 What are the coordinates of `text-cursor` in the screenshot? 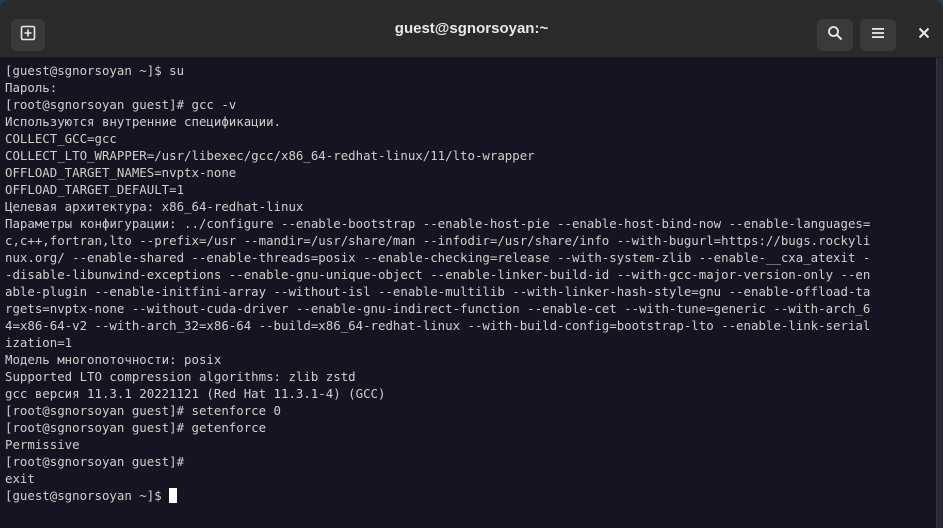 It's located at (173, 495).